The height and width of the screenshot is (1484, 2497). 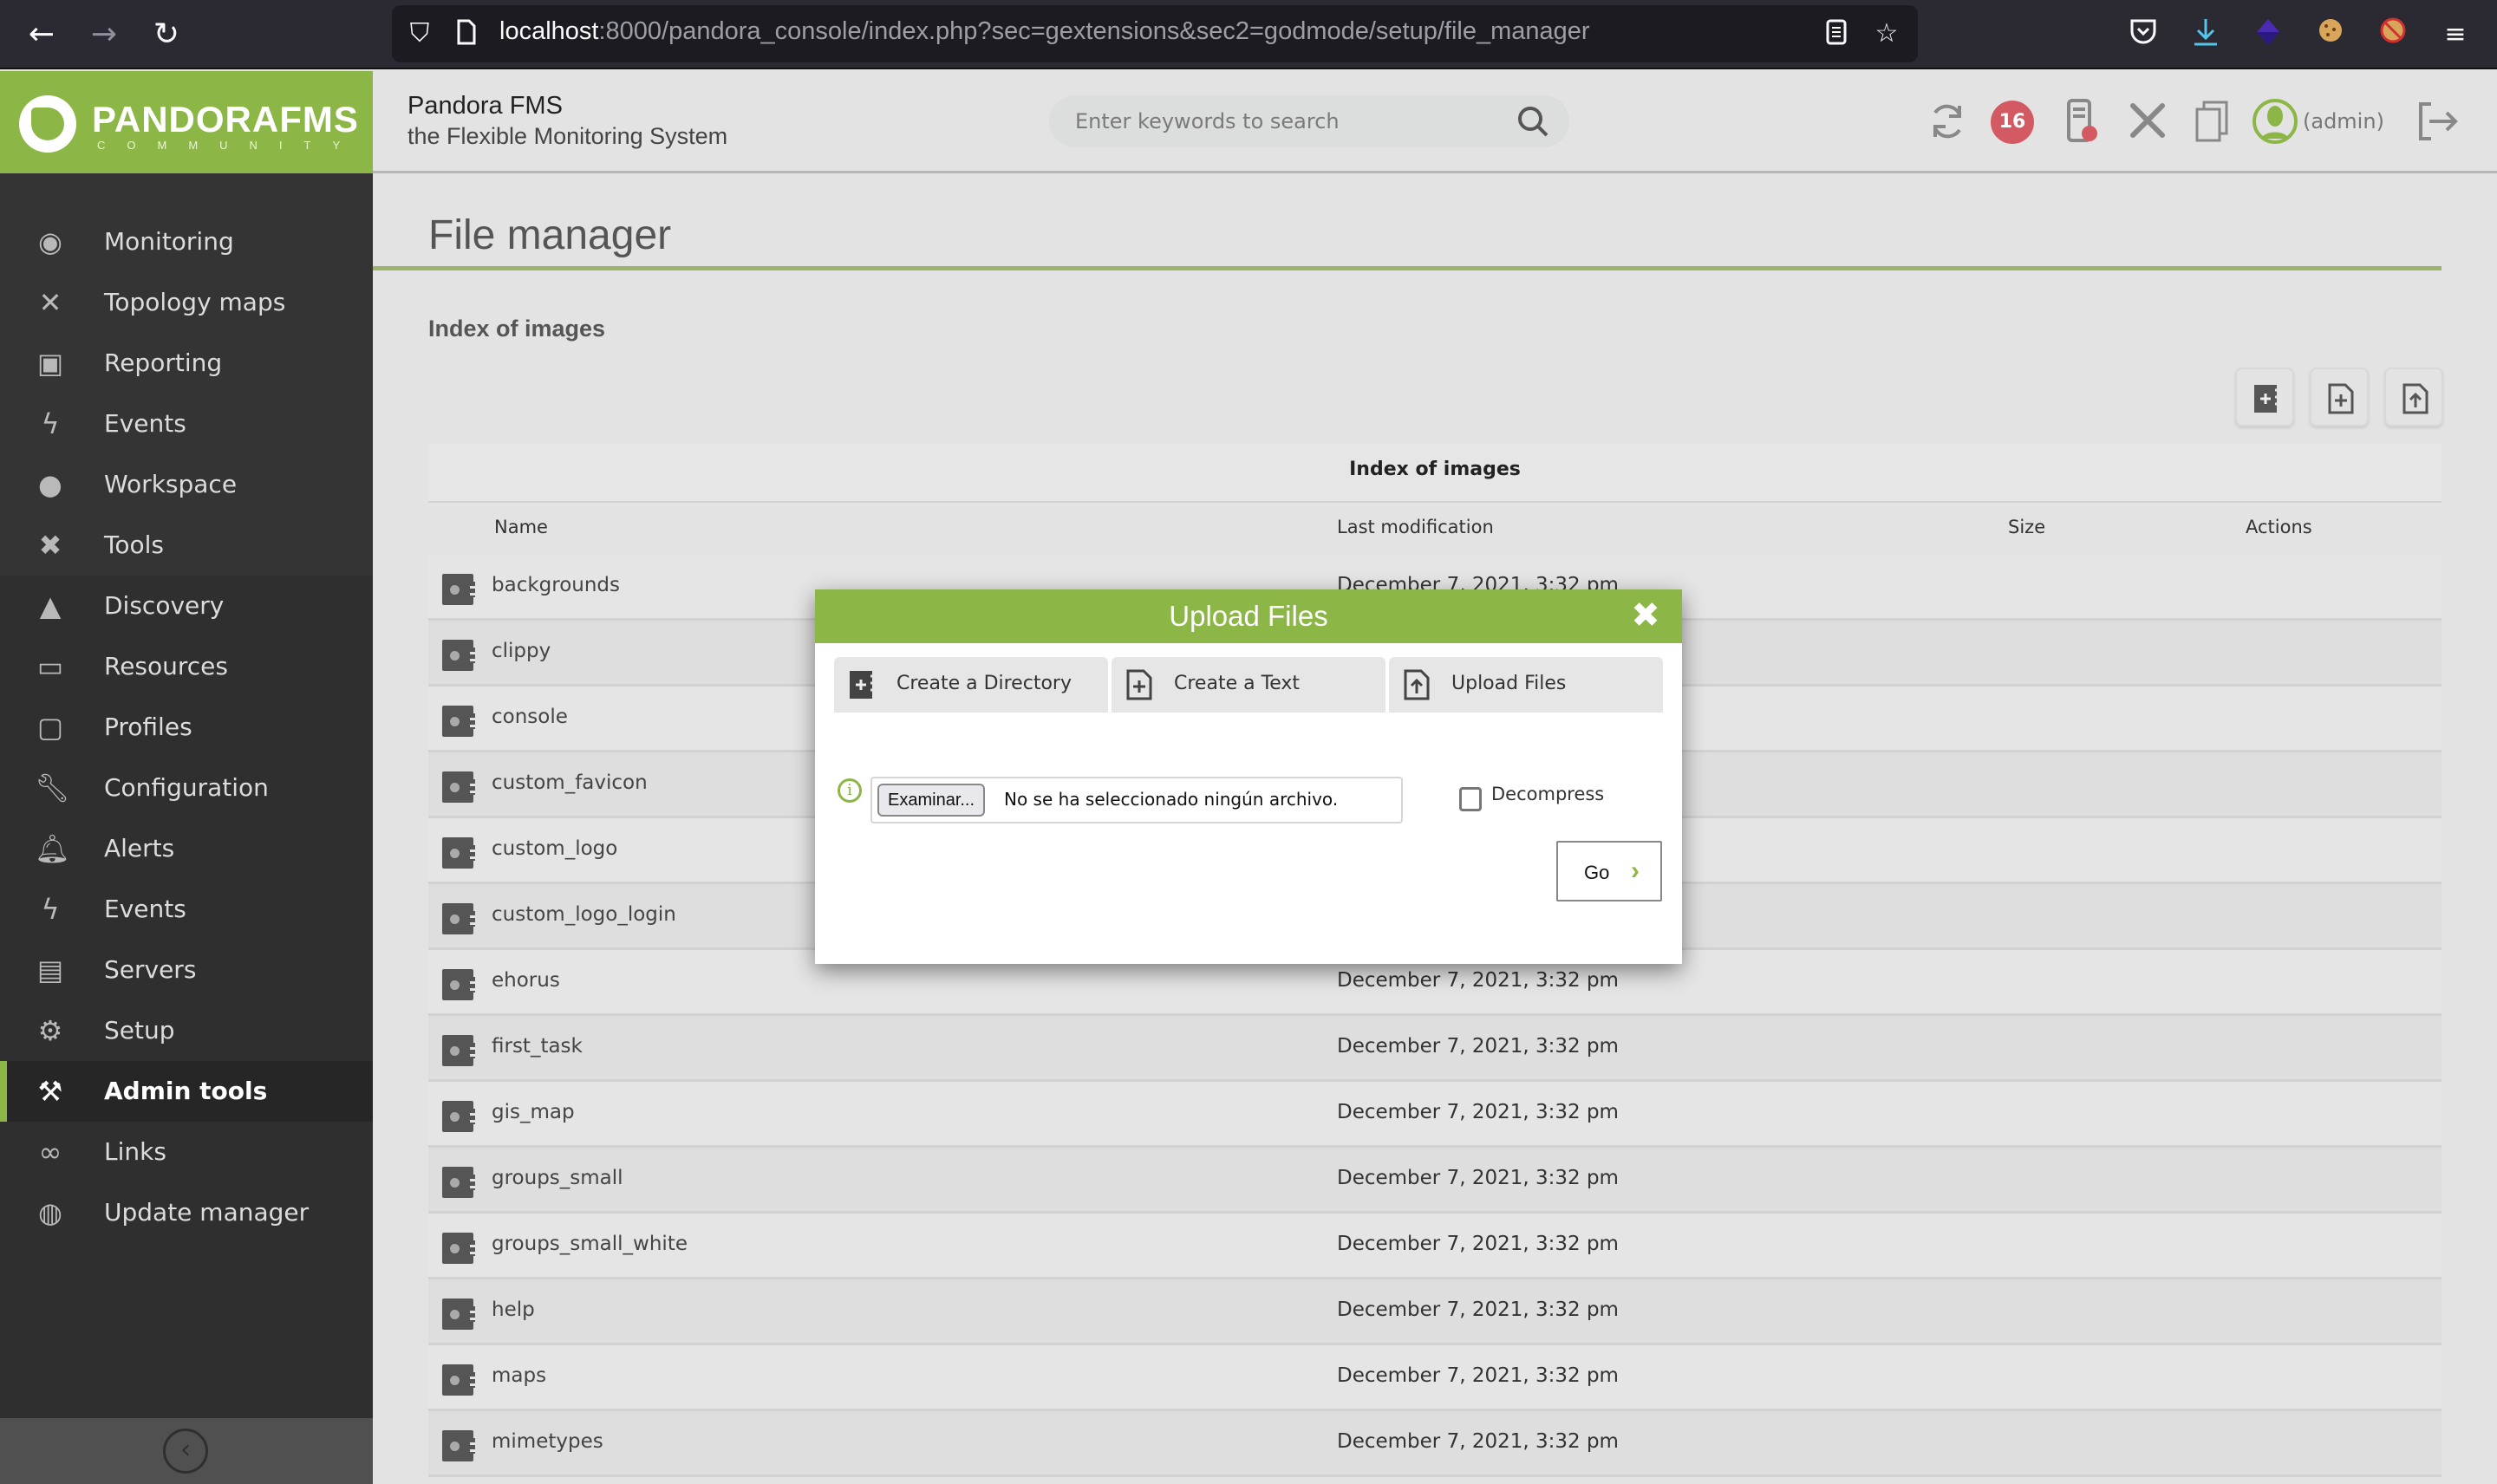 I want to click on download-icon, so click(x=2205, y=34).